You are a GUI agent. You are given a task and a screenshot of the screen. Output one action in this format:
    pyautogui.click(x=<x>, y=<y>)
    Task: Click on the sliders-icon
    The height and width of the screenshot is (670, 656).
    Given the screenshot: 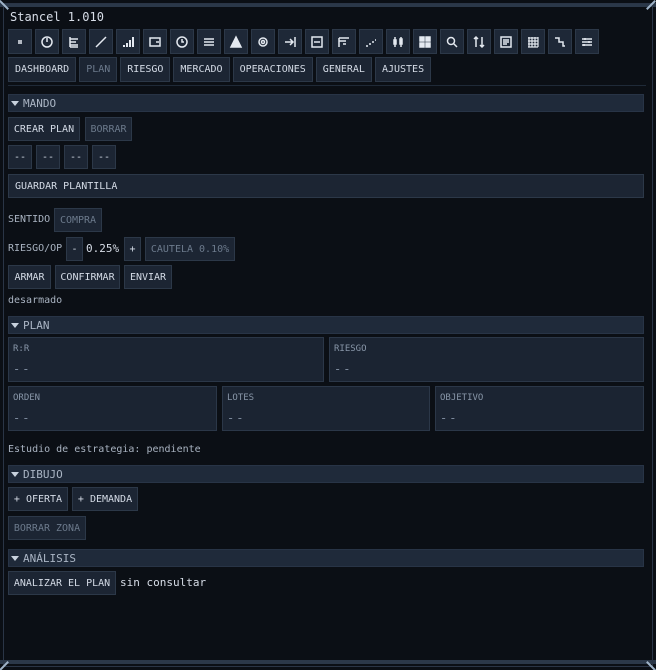 What is the action you would take?
    pyautogui.click(x=587, y=41)
    